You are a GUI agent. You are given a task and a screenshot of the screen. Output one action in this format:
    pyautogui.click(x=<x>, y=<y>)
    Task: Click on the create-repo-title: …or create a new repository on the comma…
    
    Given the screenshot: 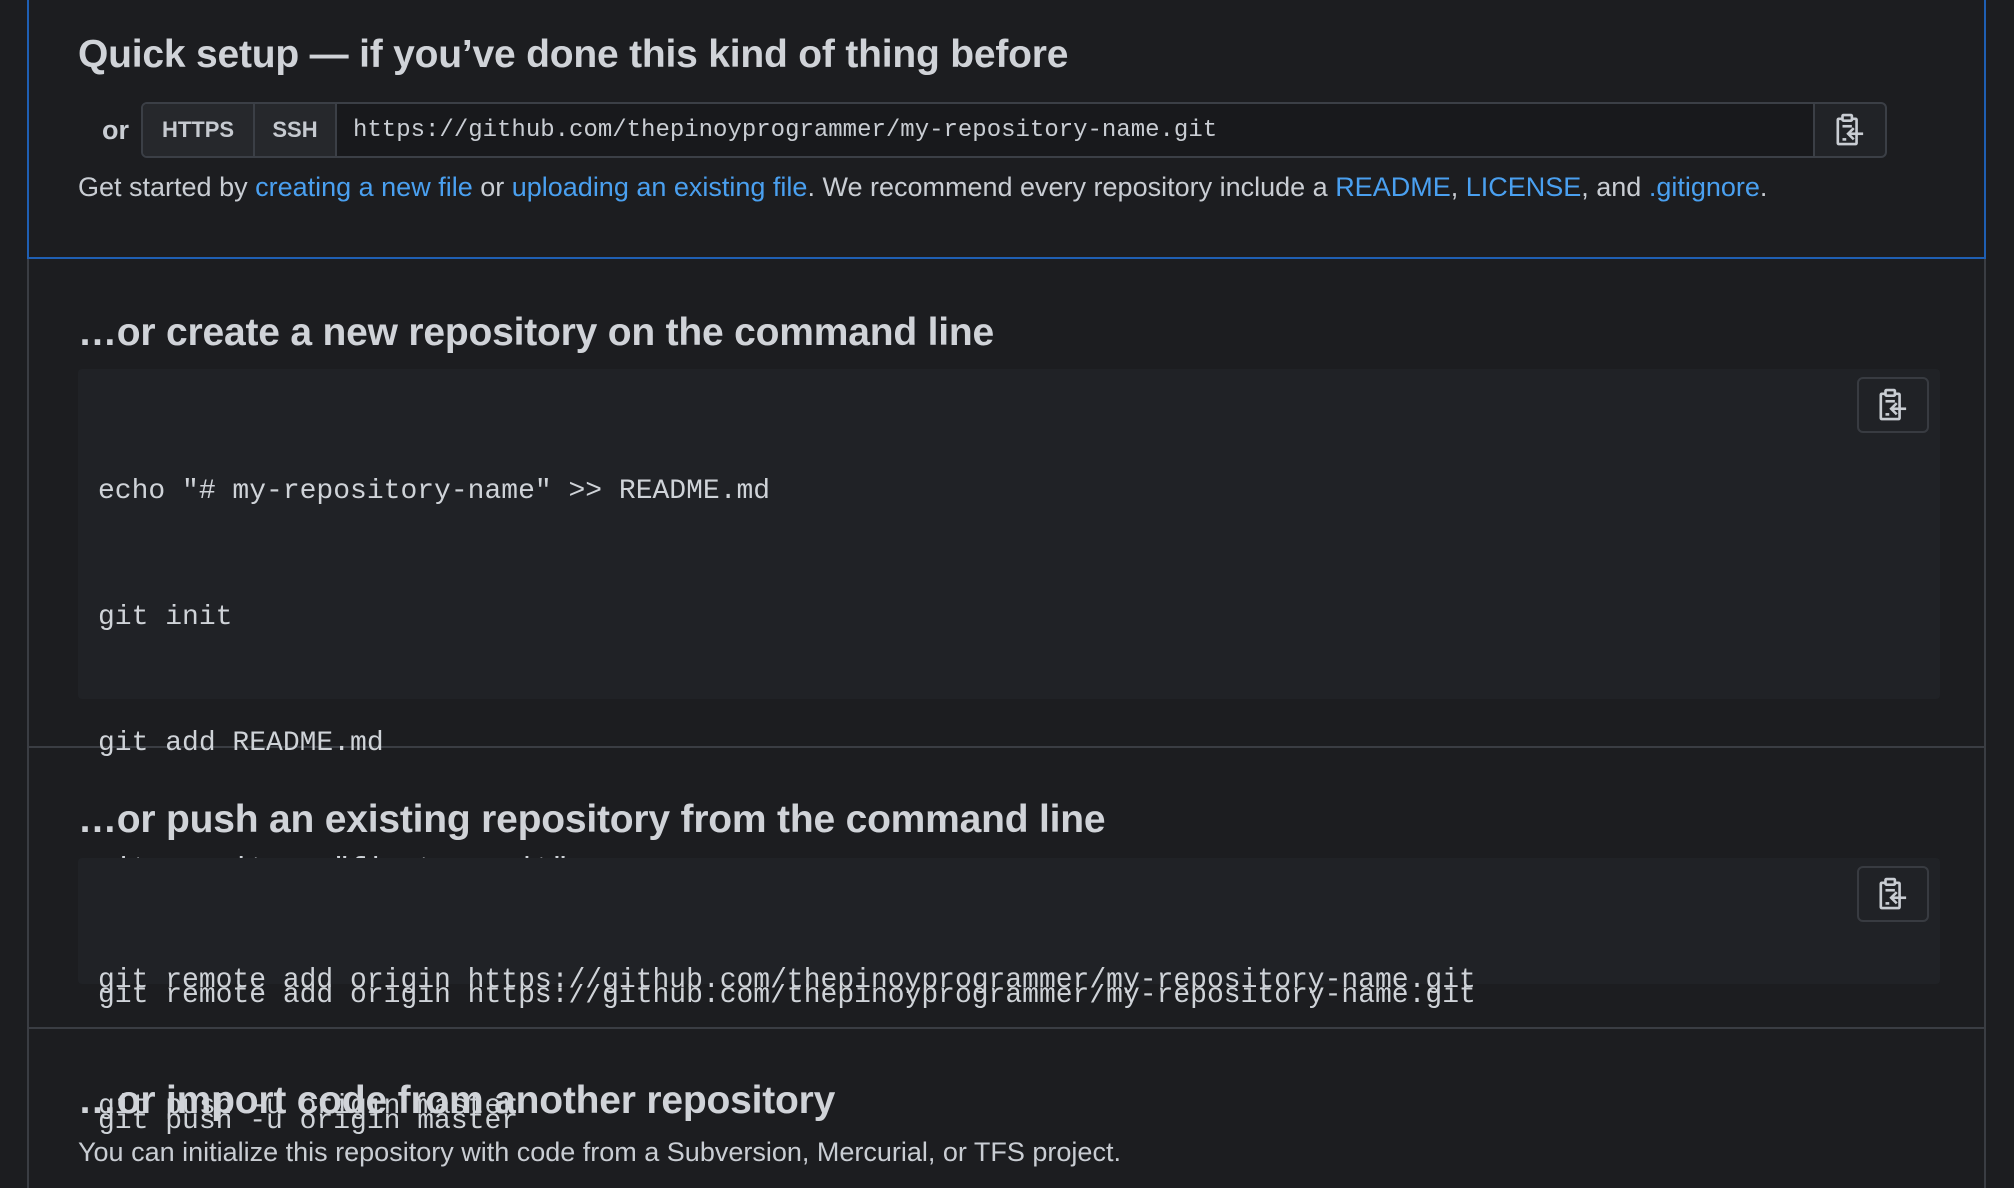 What is the action you would take?
    pyautogui.click(x=536, y=332)
    